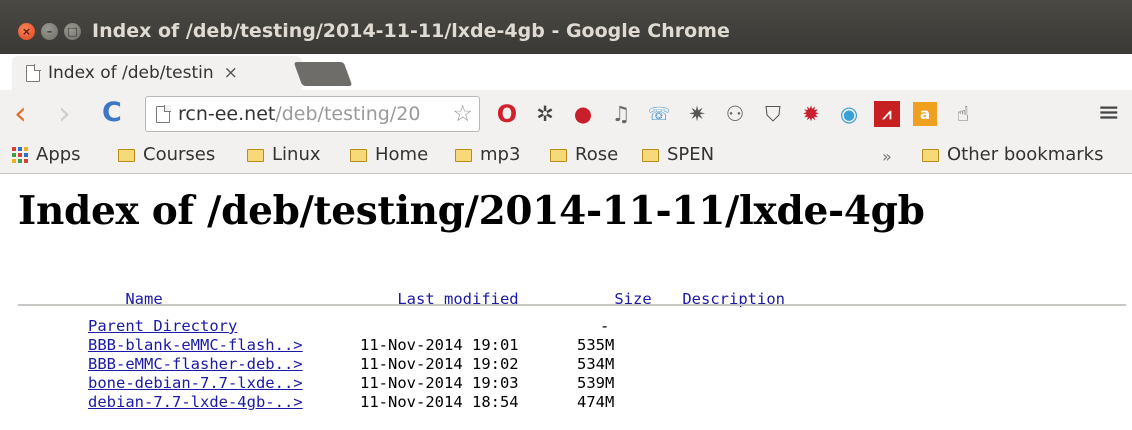 The image size is (1132, 430). I want to click on red-box-icon: ⩘, so click(887, 114).